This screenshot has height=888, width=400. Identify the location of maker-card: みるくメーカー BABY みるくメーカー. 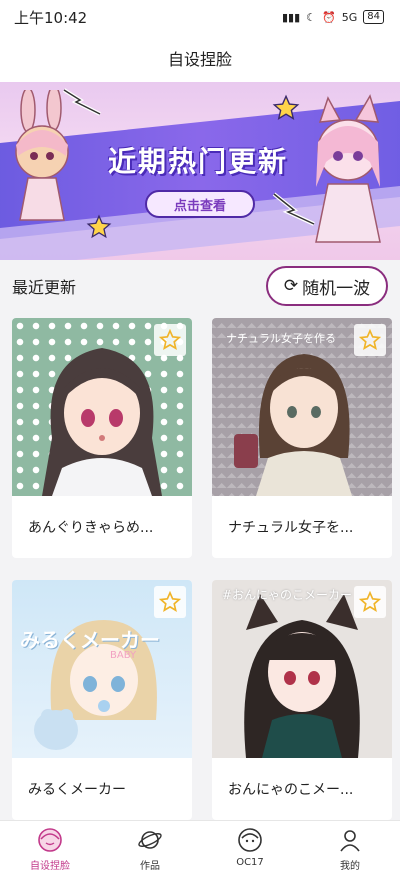
(102, 700).